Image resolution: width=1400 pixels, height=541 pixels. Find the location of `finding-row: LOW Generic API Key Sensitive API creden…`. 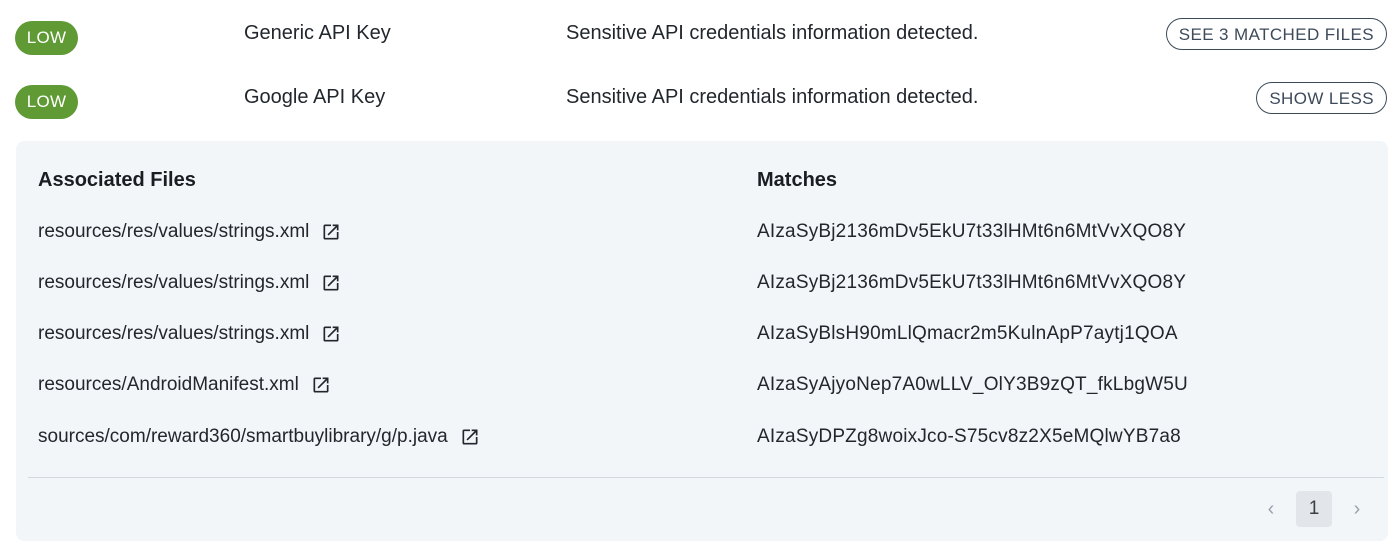

finding-row: LOW Generic API Key Sensitive API creden… is located at coordinates (700, 38).